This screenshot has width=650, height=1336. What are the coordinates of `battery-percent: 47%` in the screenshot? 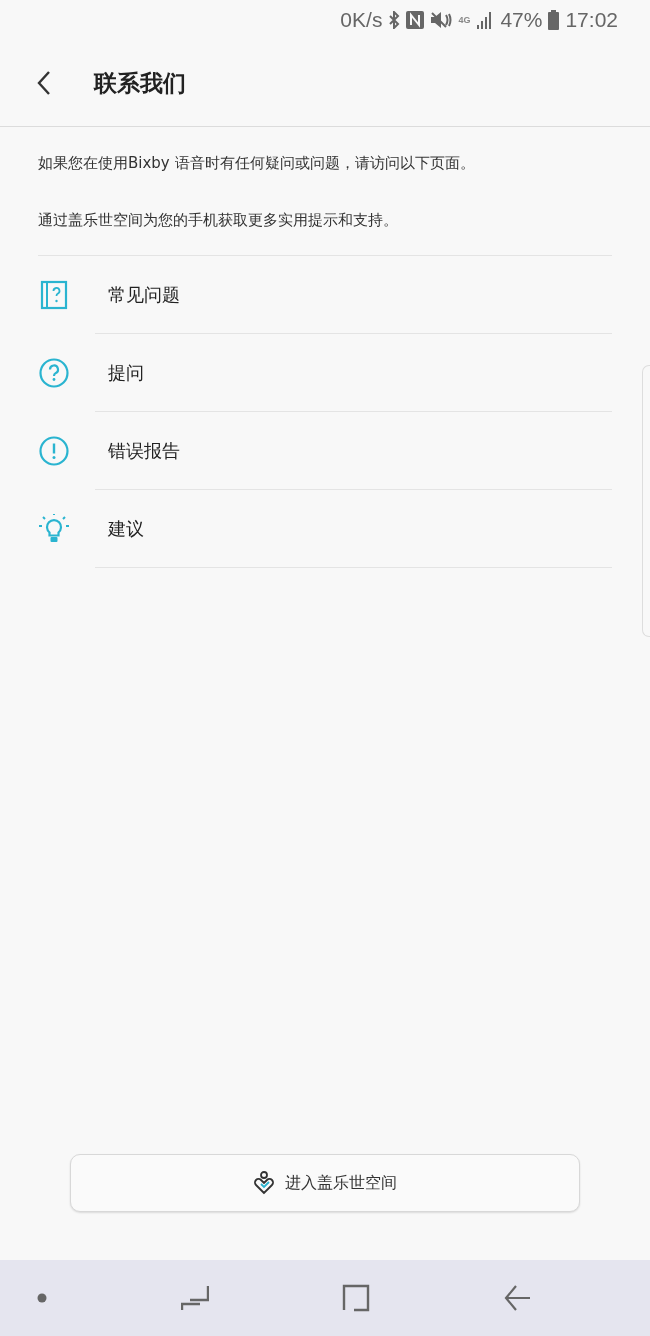 It's located at (521, 20).